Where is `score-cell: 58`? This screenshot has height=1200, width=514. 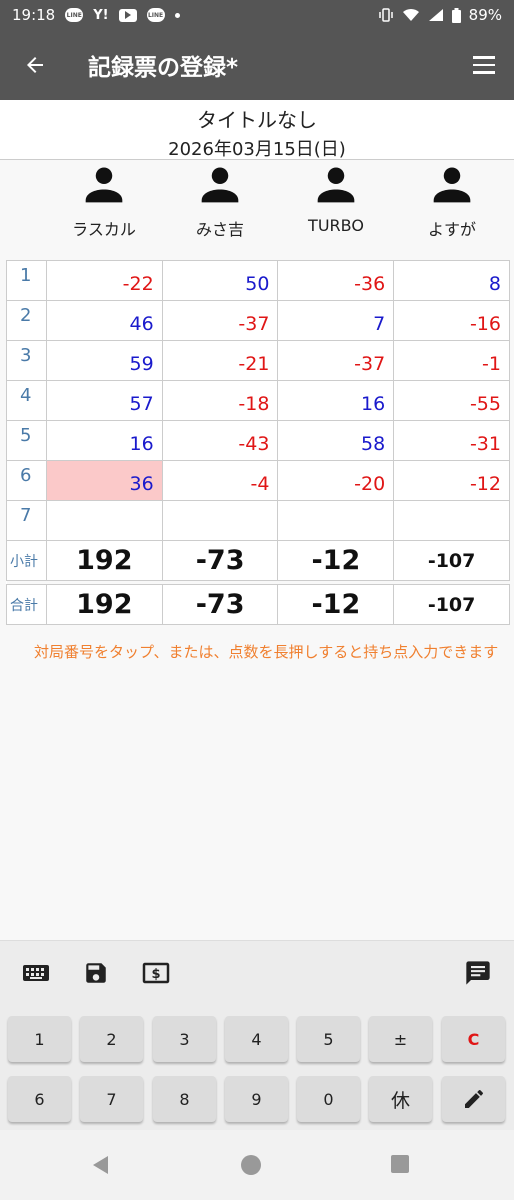
score-cell: 58 is located at coordinates (336, 440).